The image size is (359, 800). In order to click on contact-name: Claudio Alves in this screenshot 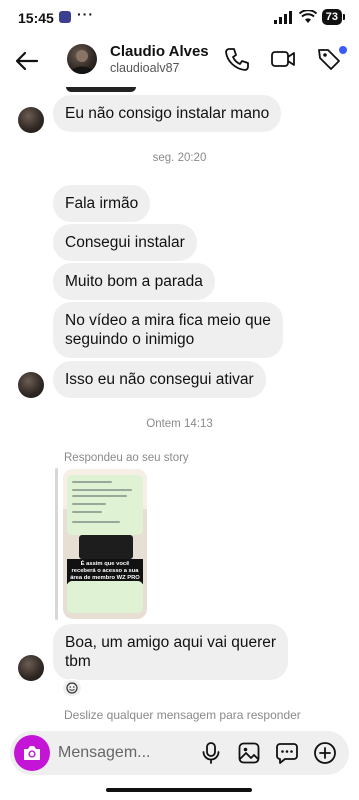, I will do `click(159, 51)`.